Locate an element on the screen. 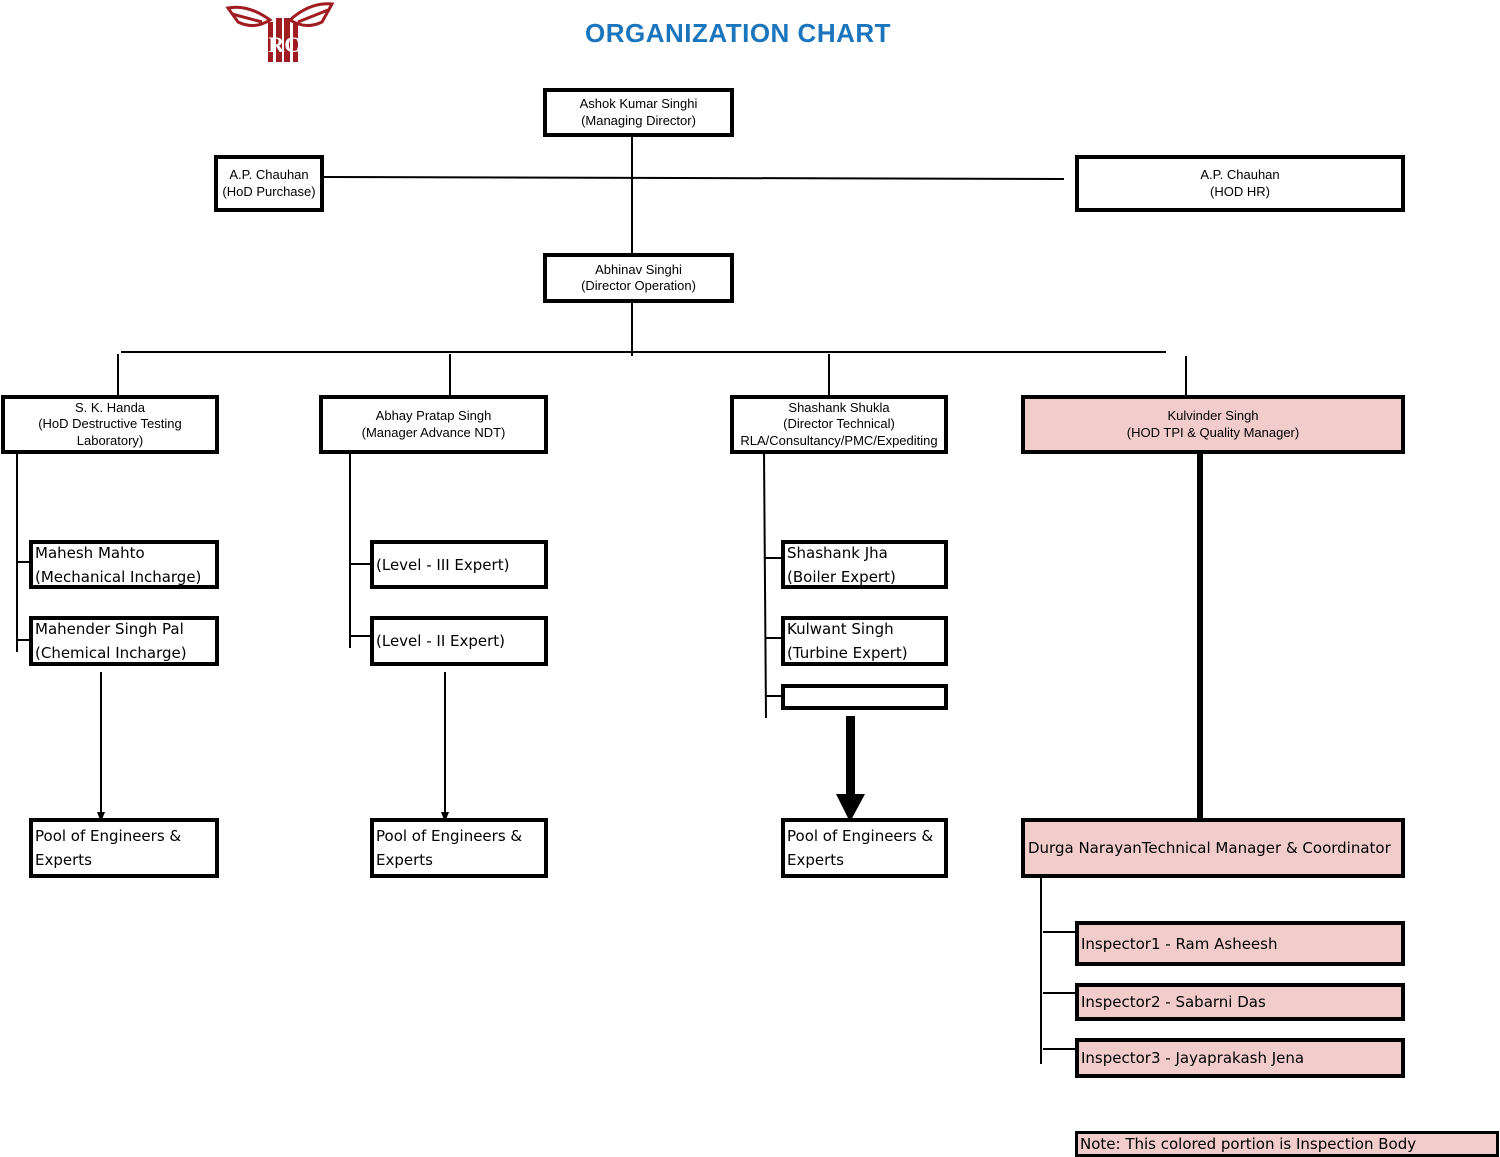  node-managing-director: Ashok Kumar Singhi (Managing Director) is located at coordinates (638, 112).